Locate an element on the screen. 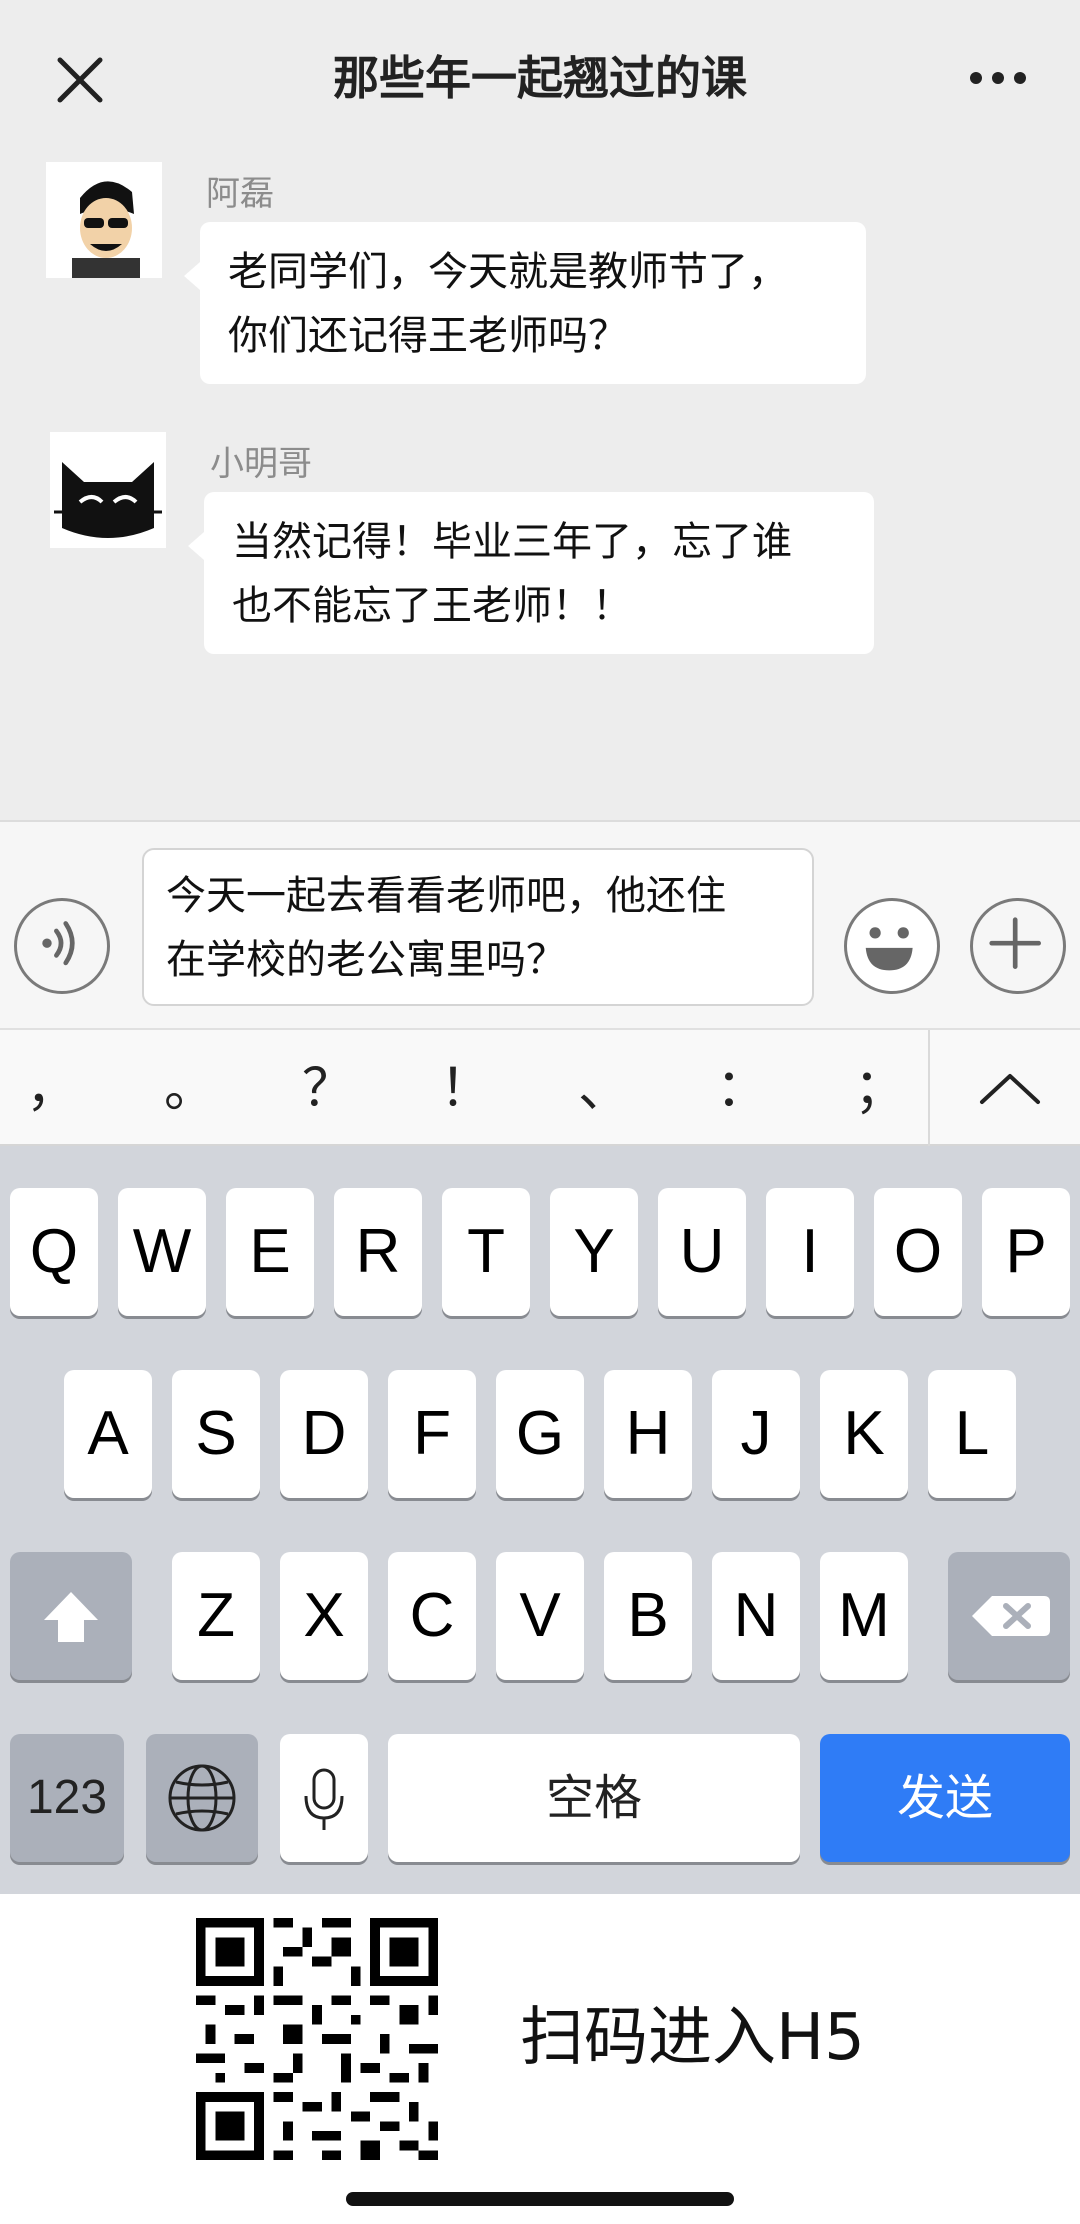 The height and width of the screenshot is (2224, 1080). key-s: S is located at coordinates (216, 1434).